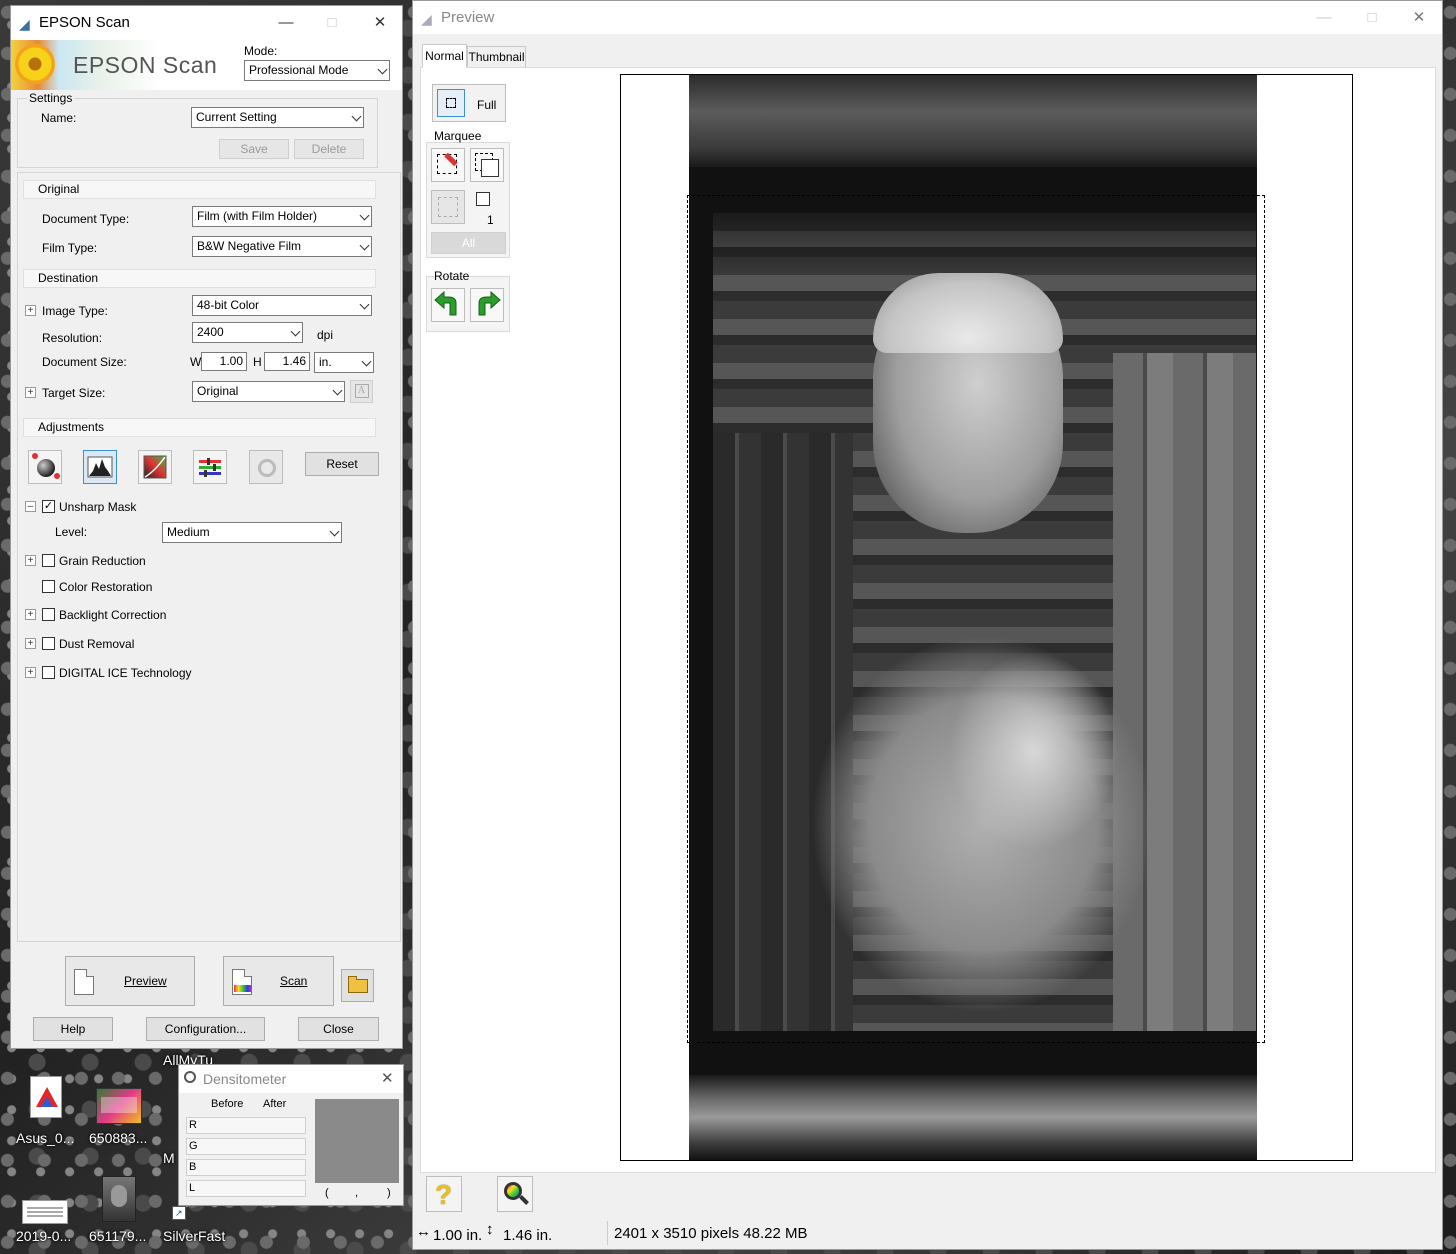 Image resolution: width=1456 pixels, height=1254 pixels. I want to click on document-type-value: Film (with Film Holder), so click(257, 216).